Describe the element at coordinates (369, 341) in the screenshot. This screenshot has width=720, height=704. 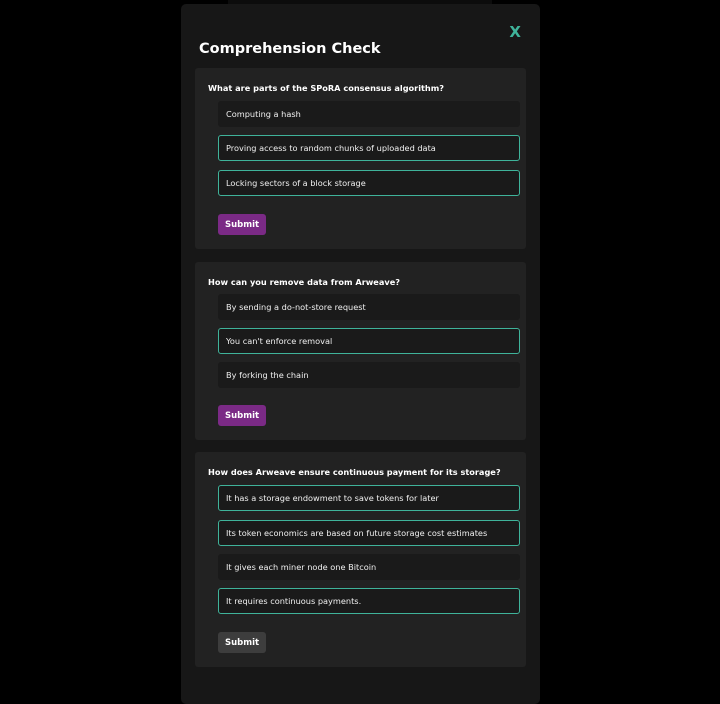
I see `answer-option: You can't enforce removal` at that location.